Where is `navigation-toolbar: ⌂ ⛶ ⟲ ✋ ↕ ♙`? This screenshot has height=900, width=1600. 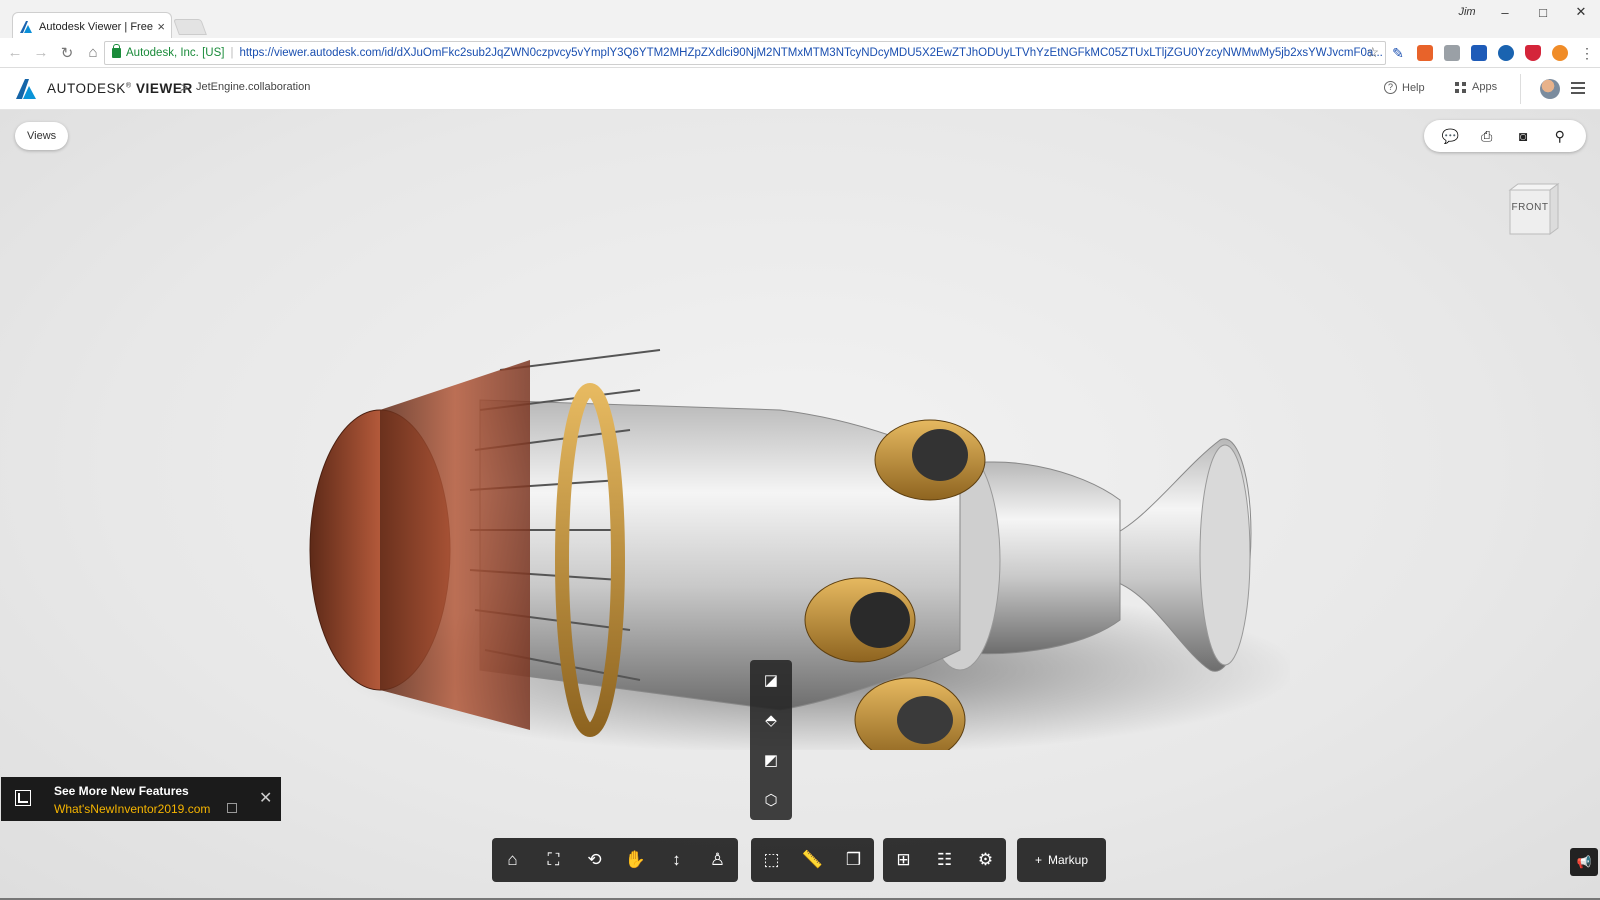 navigation-toolbar: ⌂ ⛶ ⟲ ✋ ↕ ♙ is located at coordinates (615, 860).